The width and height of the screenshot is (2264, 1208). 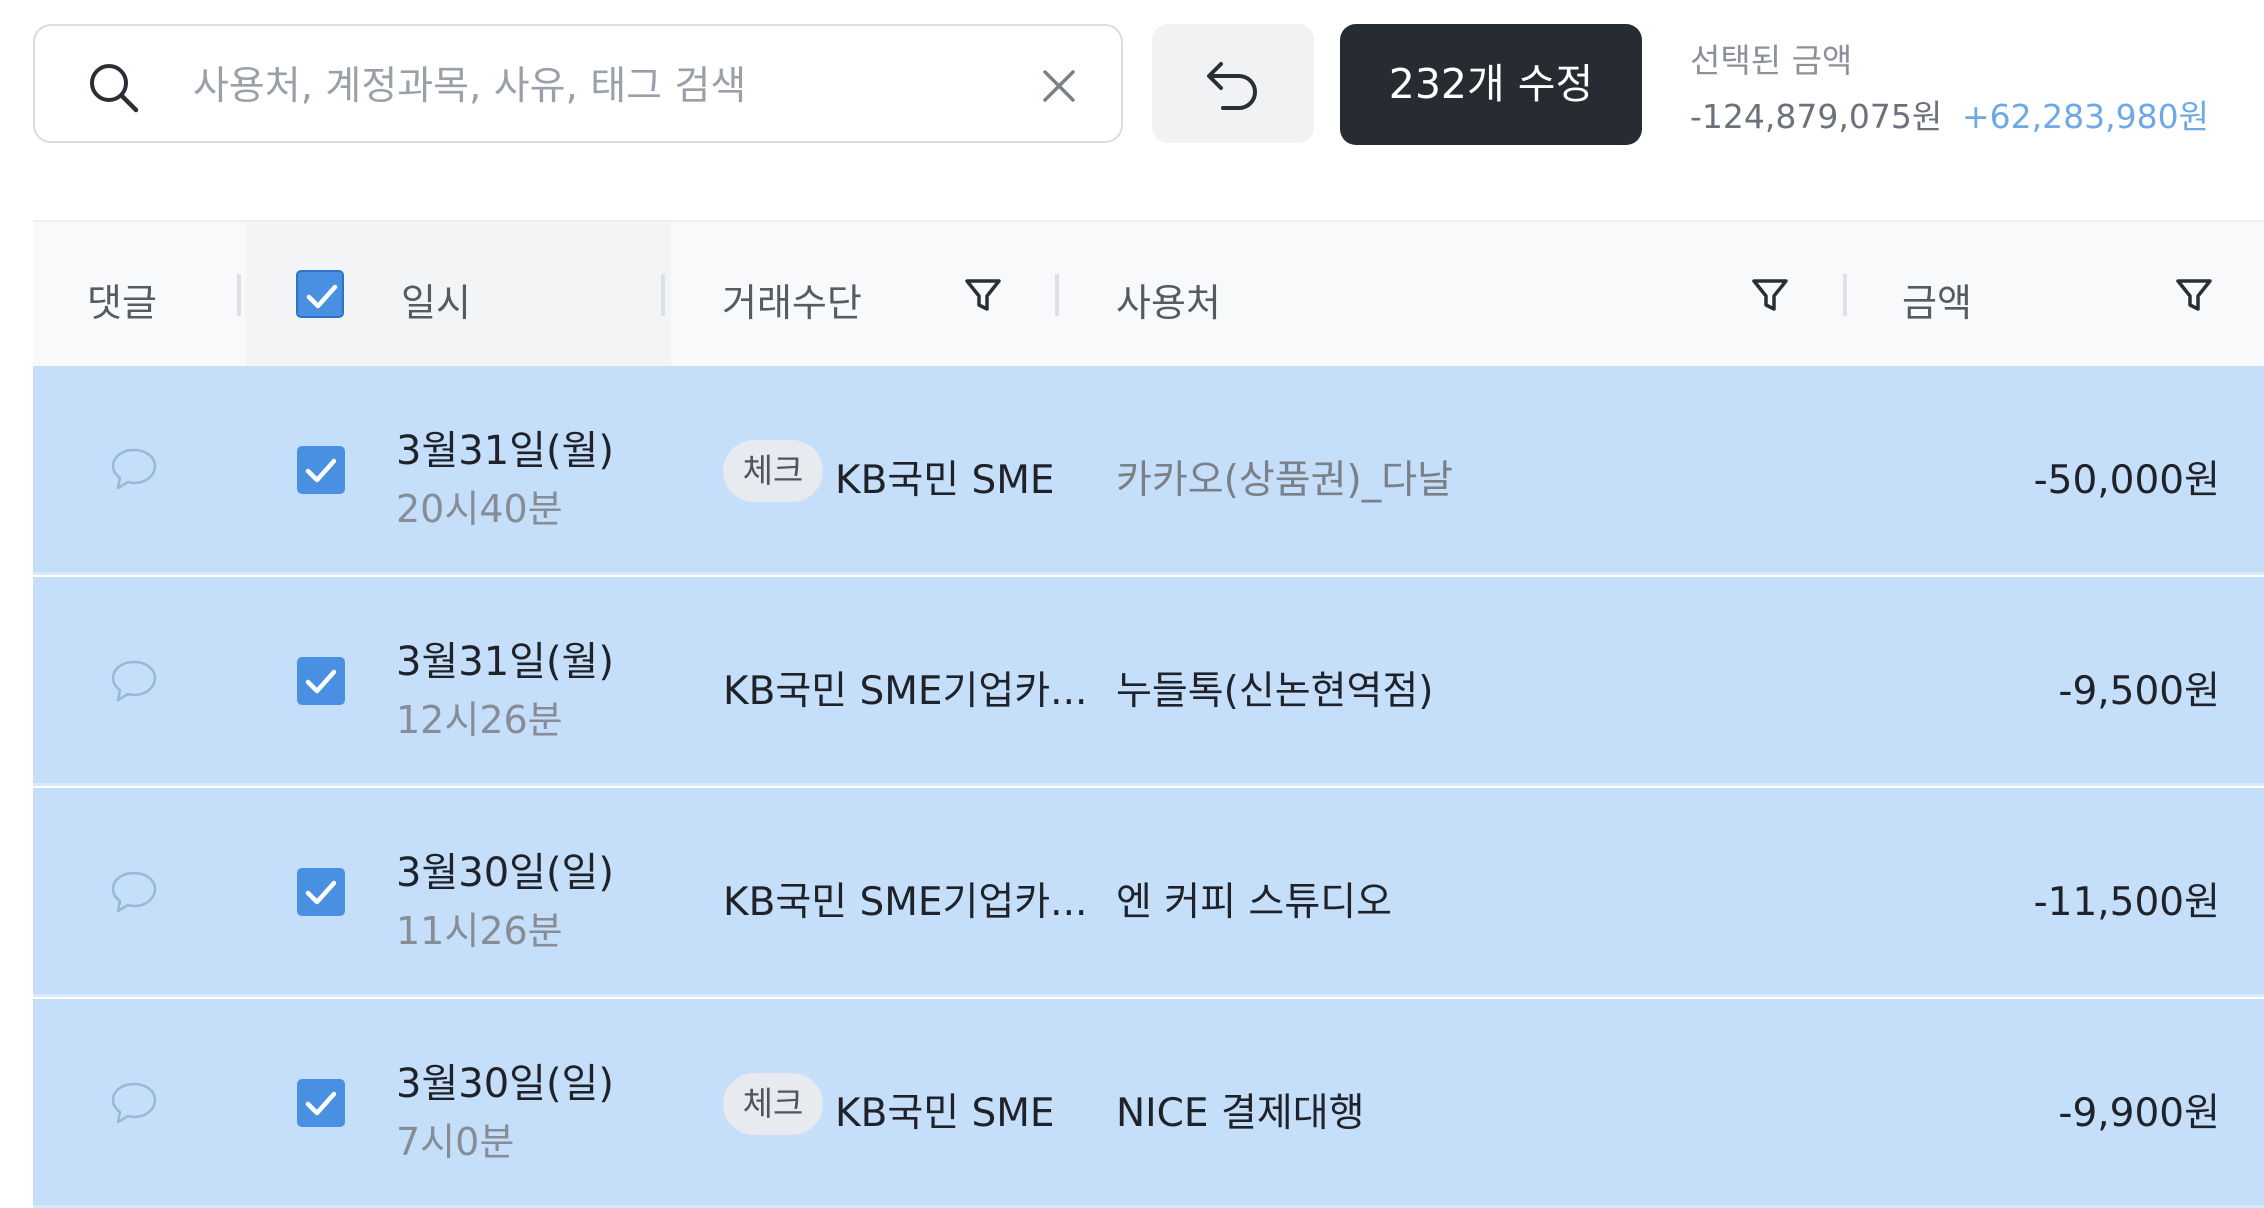 I want to click on undo-icon, so click(x=1232, y=86).